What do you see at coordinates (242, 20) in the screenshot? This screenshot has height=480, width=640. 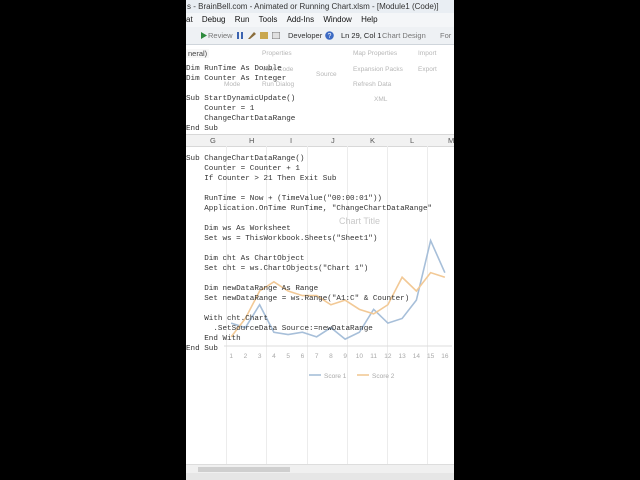 I see `menu-item-run: Run` at bounding box center [242, 20].